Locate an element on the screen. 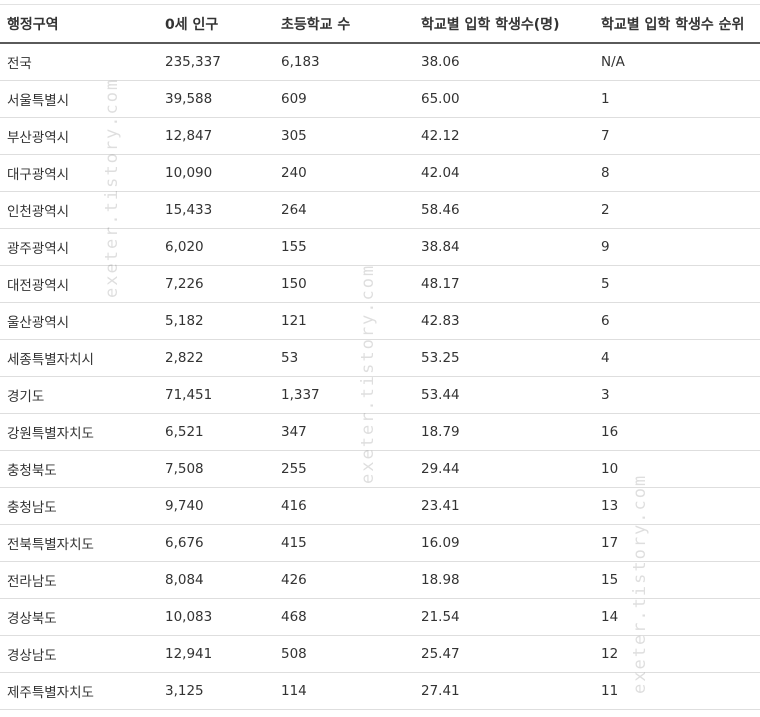 Image resolution: width=760 pixels, height=717 pixels. cell-rank: 1 is located at coordinates (677, 99).